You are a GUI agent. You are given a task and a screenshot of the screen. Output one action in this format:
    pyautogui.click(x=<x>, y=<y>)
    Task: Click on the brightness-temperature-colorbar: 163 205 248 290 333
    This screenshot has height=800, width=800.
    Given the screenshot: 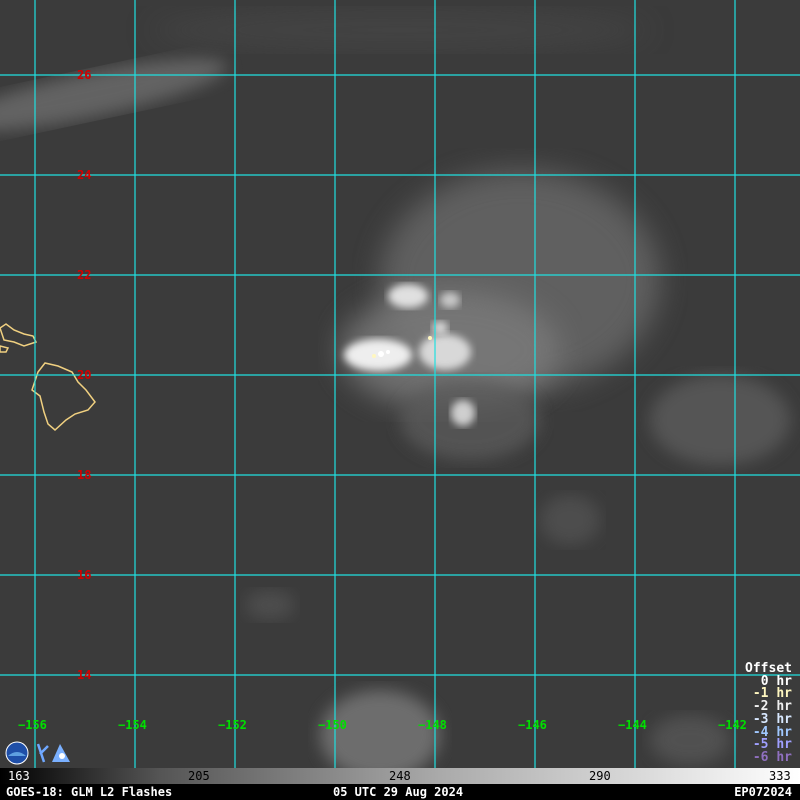 What is the action you would take?
    pyautogui.click(x=400, y=776)
    